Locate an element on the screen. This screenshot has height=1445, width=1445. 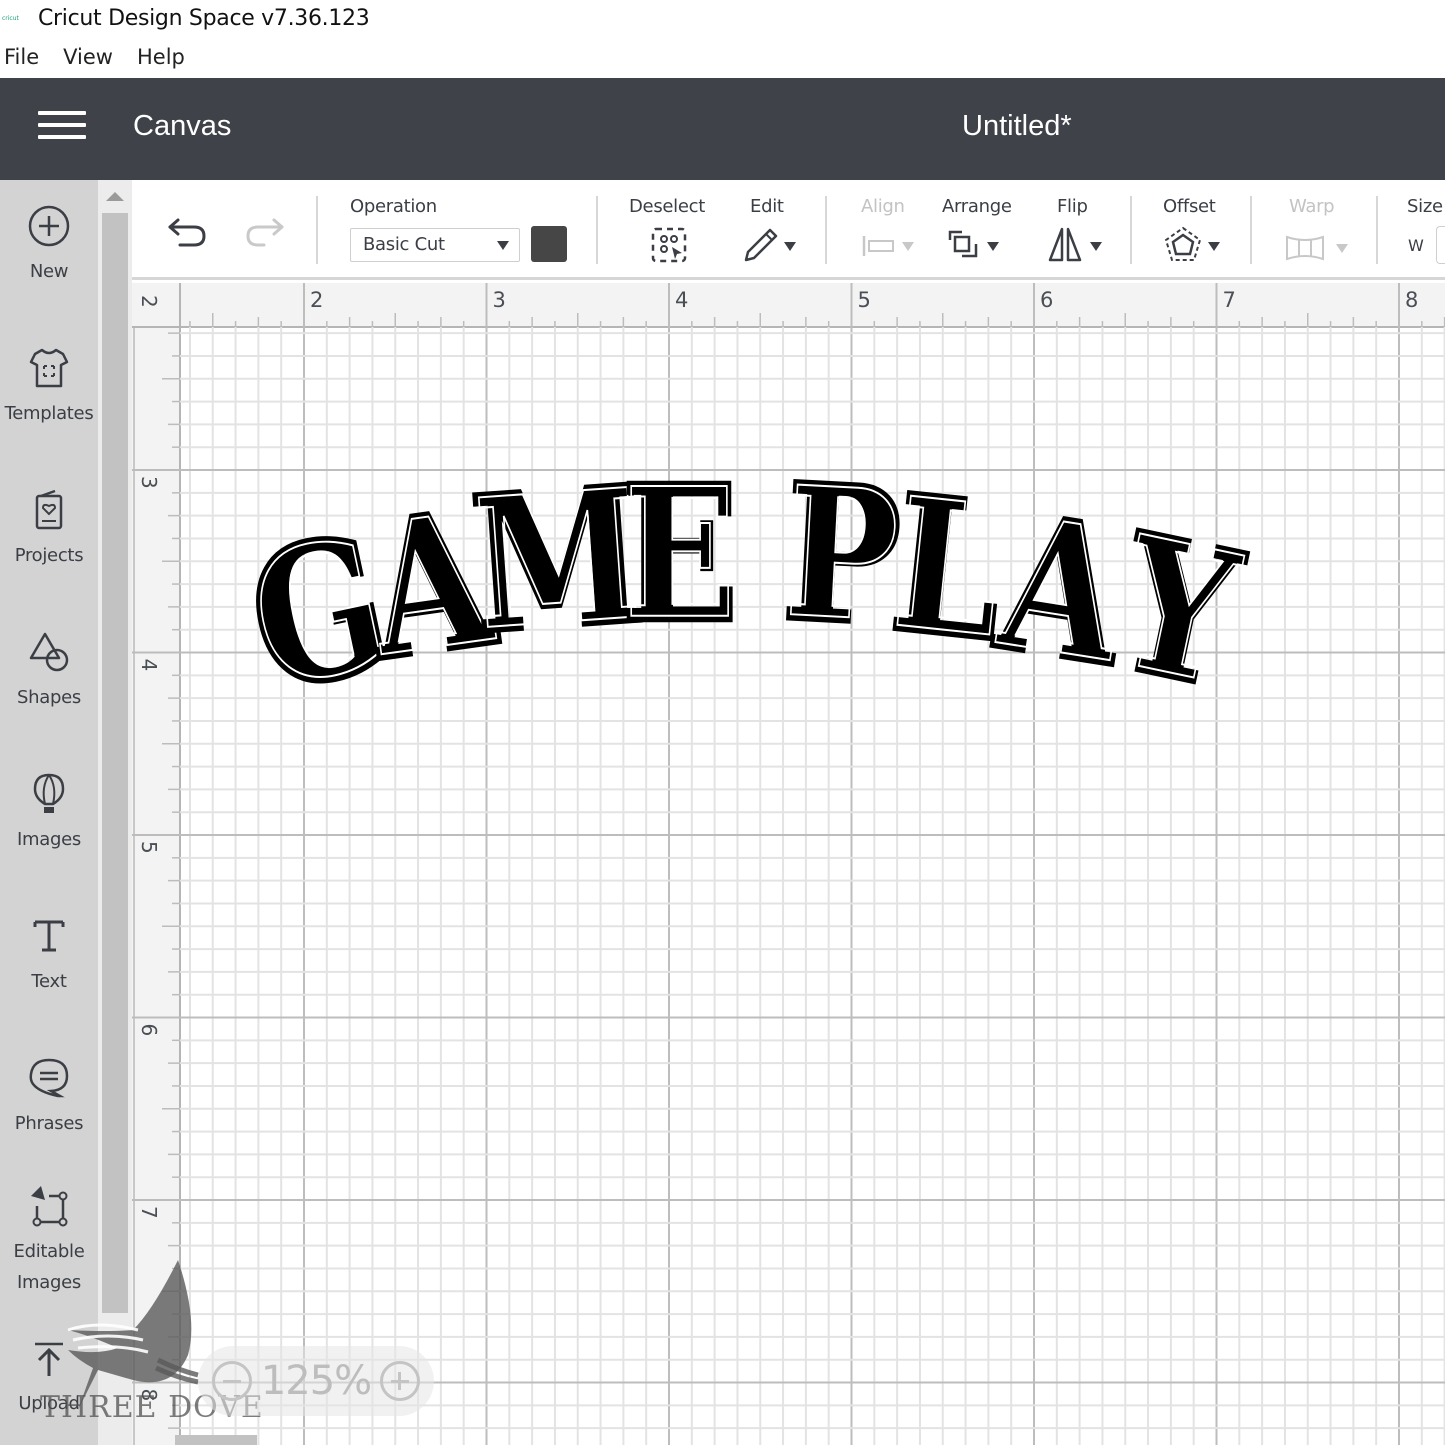
offset-label: Offset is located at coordinates (1189, 206).